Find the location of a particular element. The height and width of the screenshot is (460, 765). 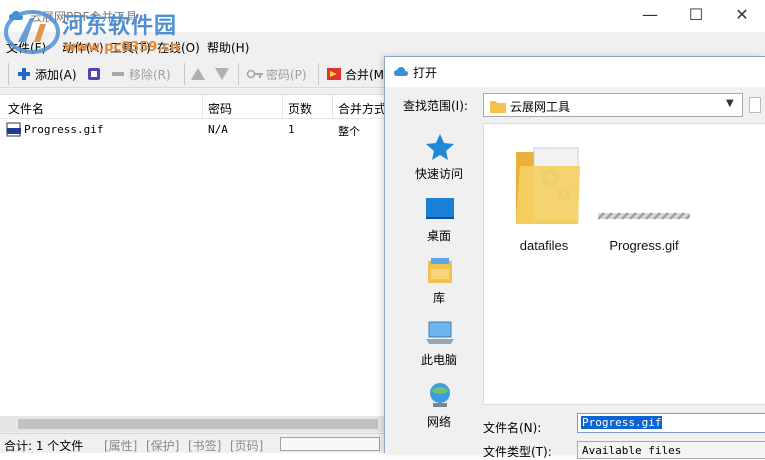

add-button-label: 添加(A) is located at coordinates (56, 74).